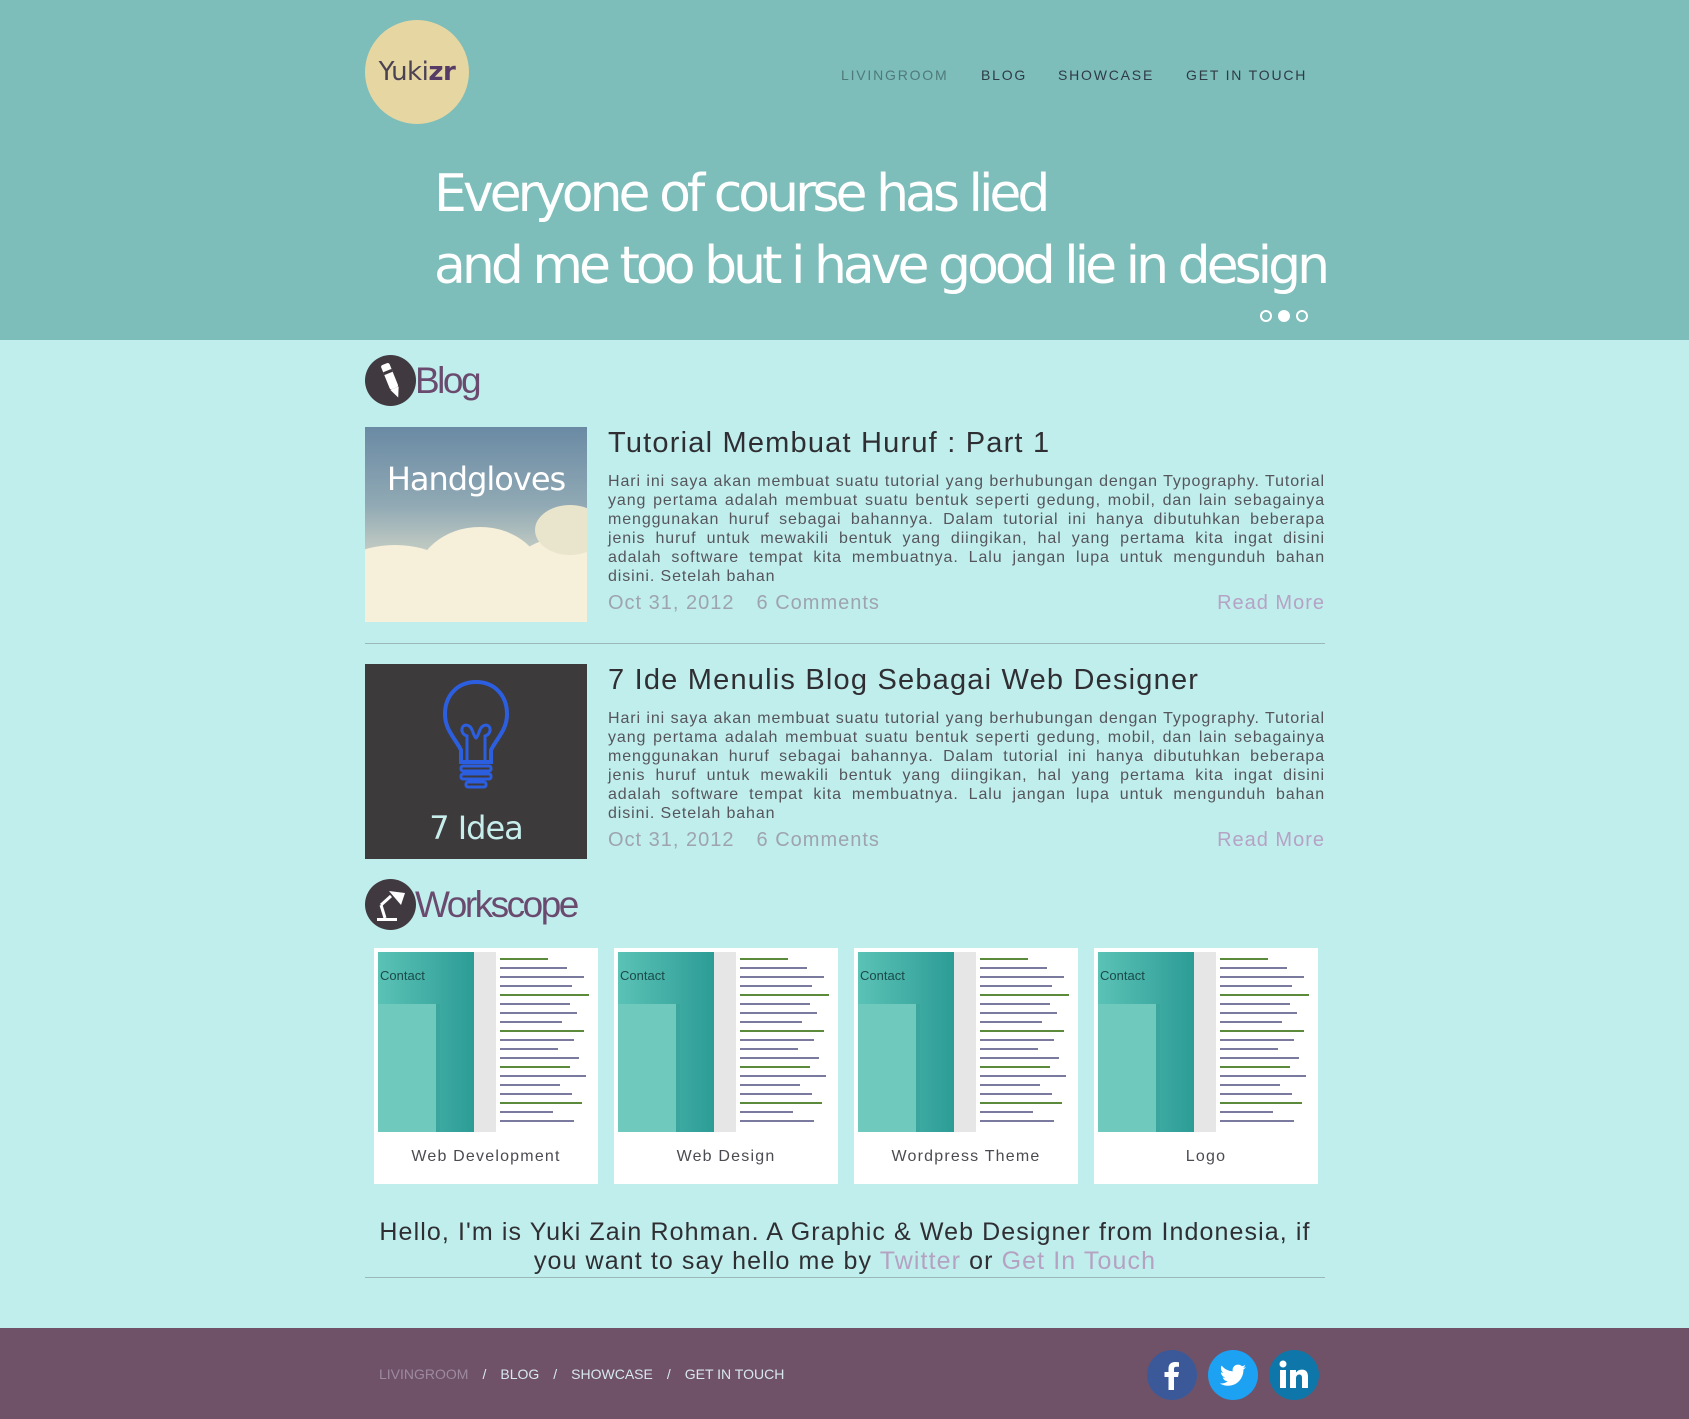 The image size is (1689, 1419). What do you see at coordinates (448, 380) in the screenshot?
I see `blog-section-title: Blog` at bounding box center [448, 380].